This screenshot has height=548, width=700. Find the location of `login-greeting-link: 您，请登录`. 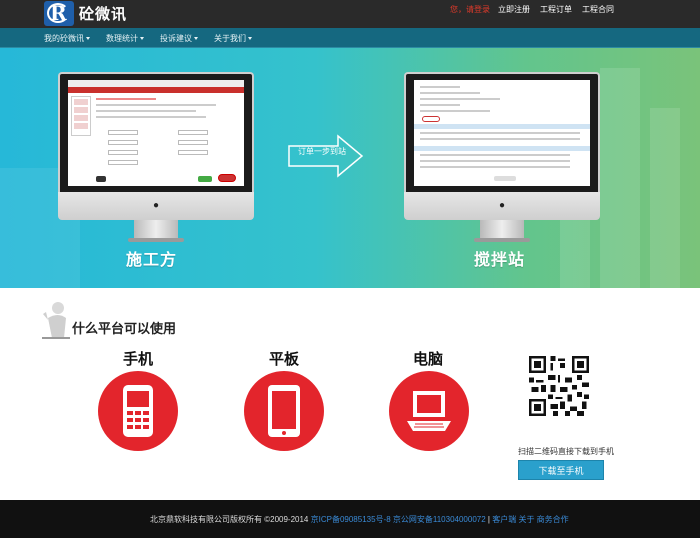

login-greeting-link: 您，请登录 is located at coordinates (470, 9).